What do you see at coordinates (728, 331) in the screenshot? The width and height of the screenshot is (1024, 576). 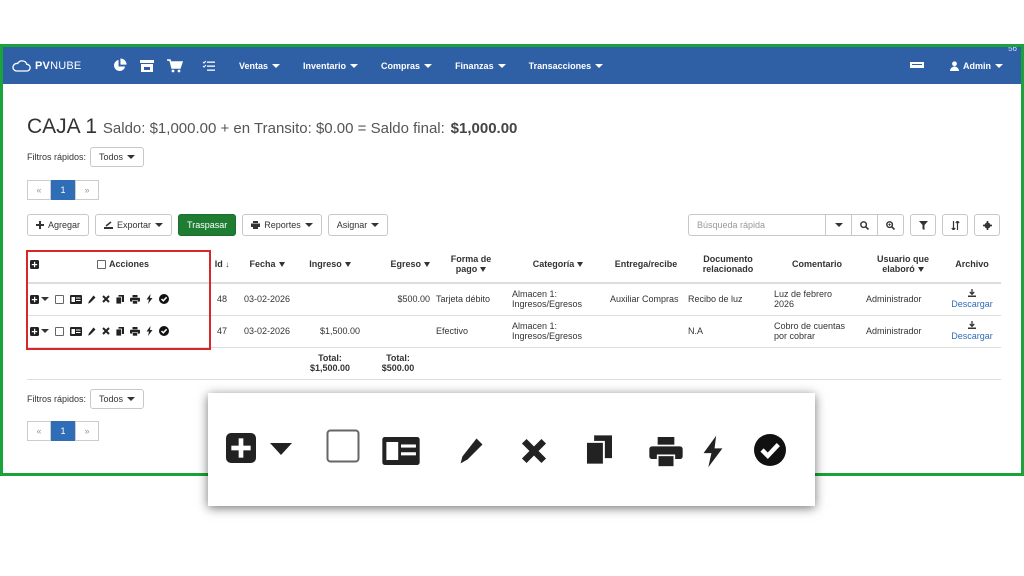 I see `cell-documento: N.A` at bounding box center [728, 331].